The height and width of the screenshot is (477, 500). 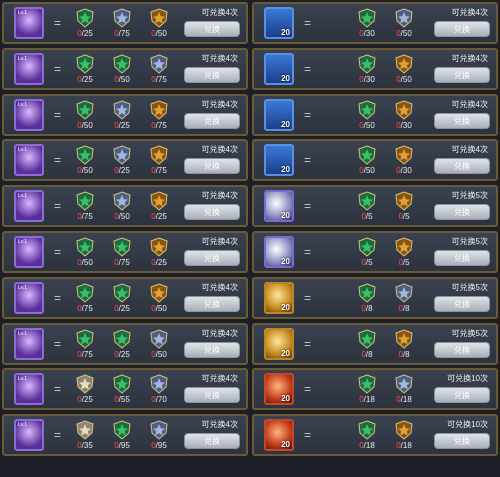 What do you see at coordinates (375, 114) in the screenshot?
I see `exchange-row: 20 = 0/50 0/30 可兑换4次 兑换` at bounding box center [375, 114].